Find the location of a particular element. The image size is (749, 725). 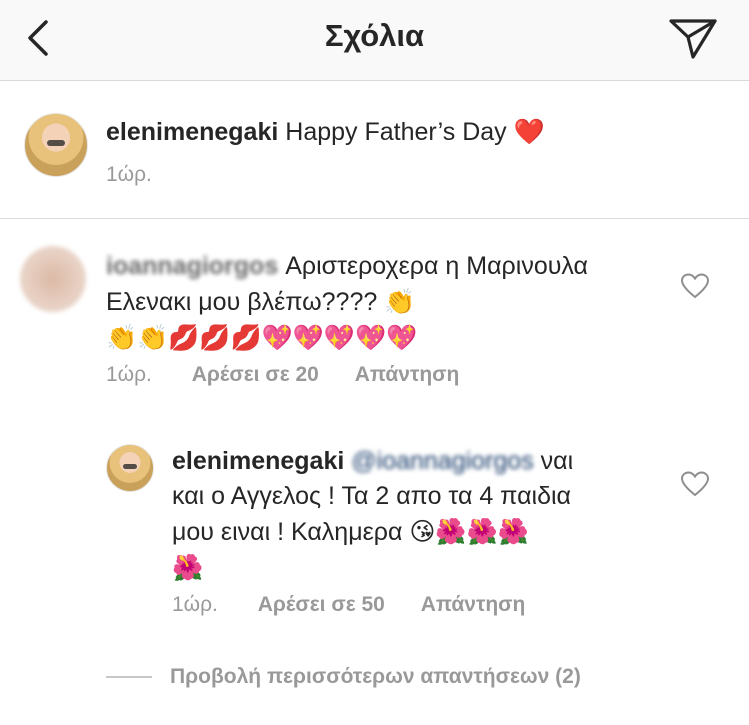

reply-body-2: και ο Αγγελος ! Τα 2 απο τα 4 παιδια is located at coordinates (372, 496).